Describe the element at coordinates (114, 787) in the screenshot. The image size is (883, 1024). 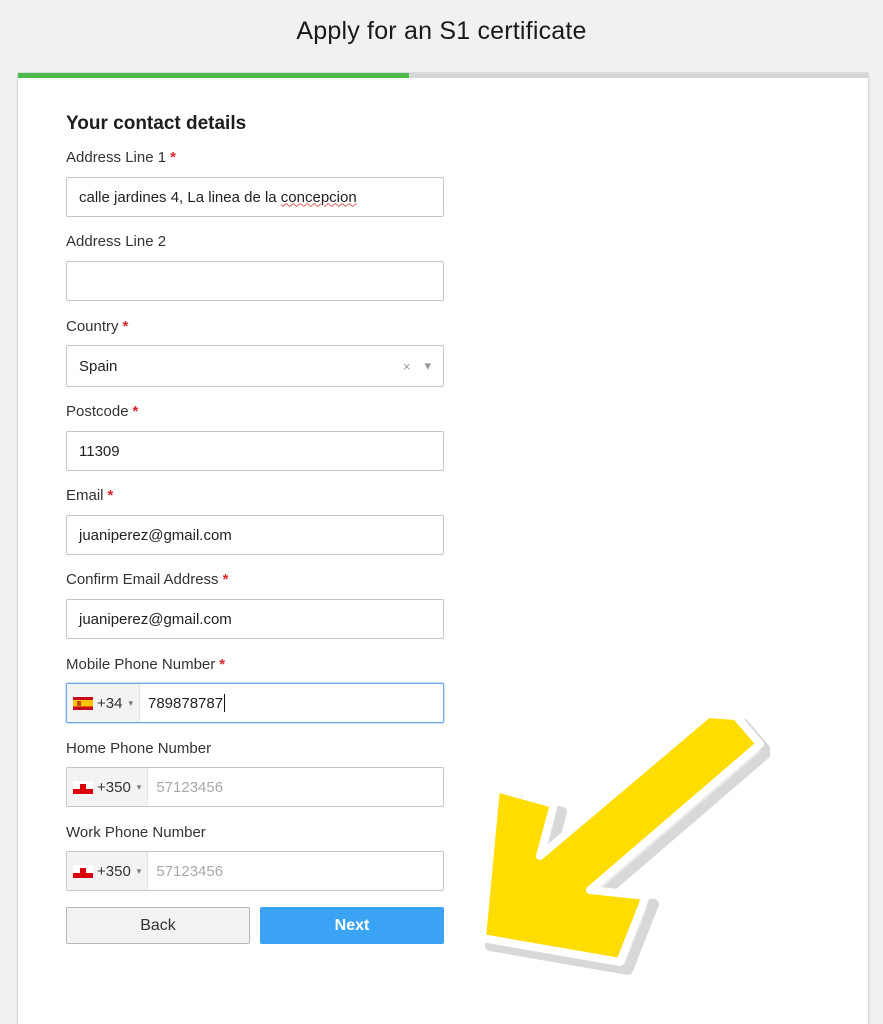
I see `home-country-code: +350` at that location.